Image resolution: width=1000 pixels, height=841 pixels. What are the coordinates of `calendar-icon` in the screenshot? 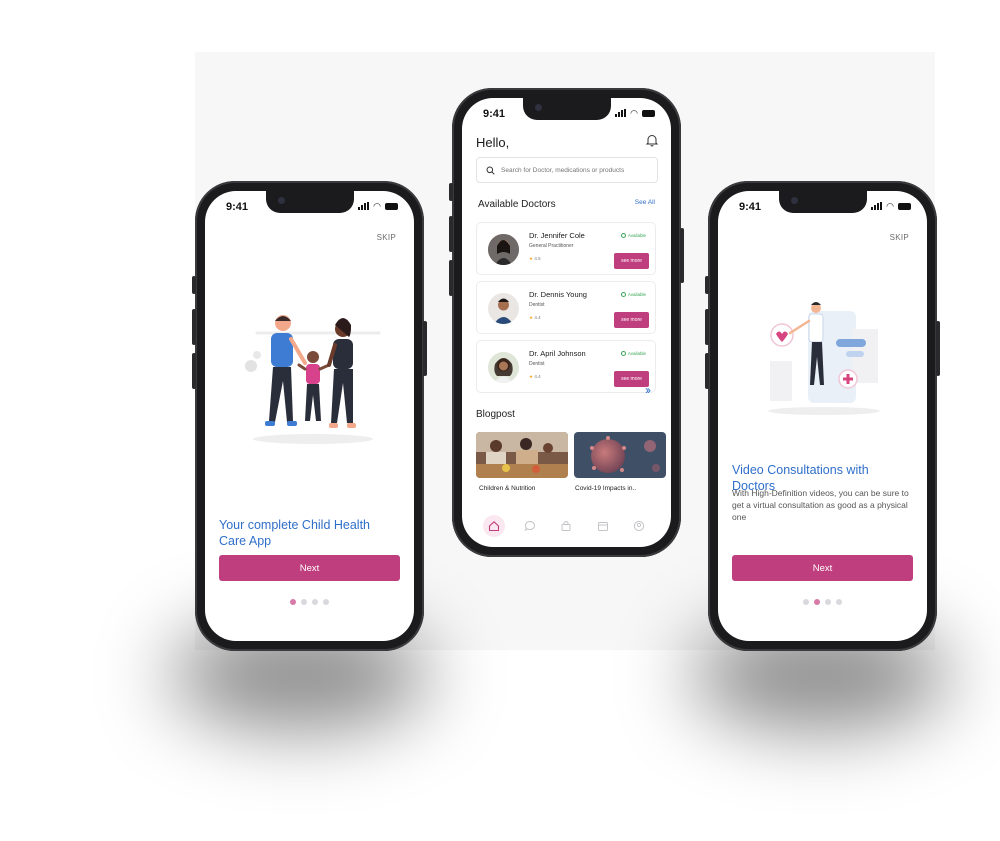 It's located at (602, 526).